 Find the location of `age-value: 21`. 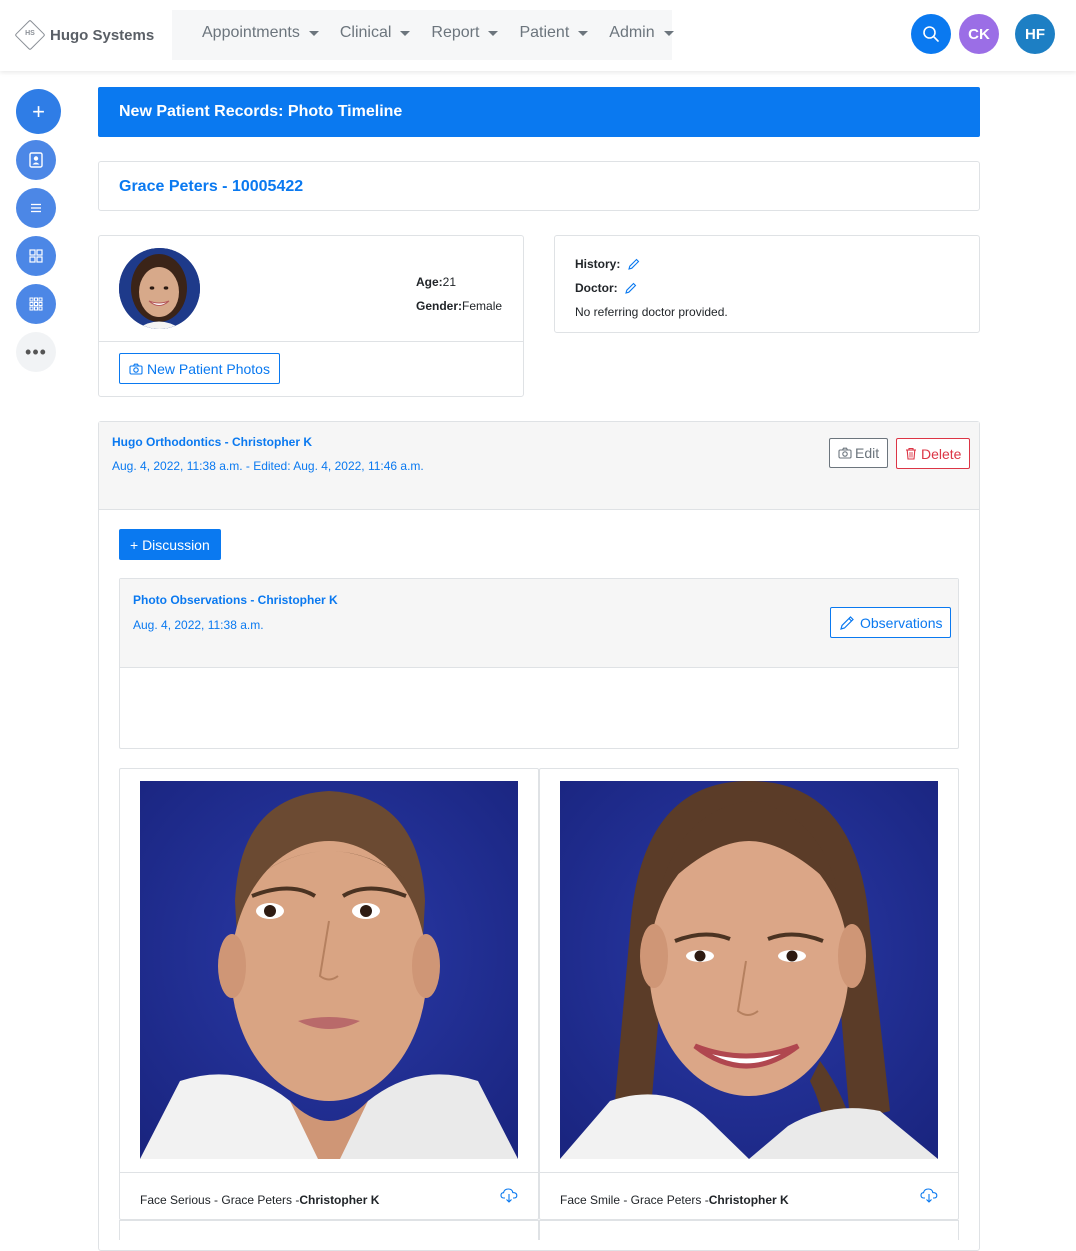

age-value: 21 is located at coordinates (449, 282).